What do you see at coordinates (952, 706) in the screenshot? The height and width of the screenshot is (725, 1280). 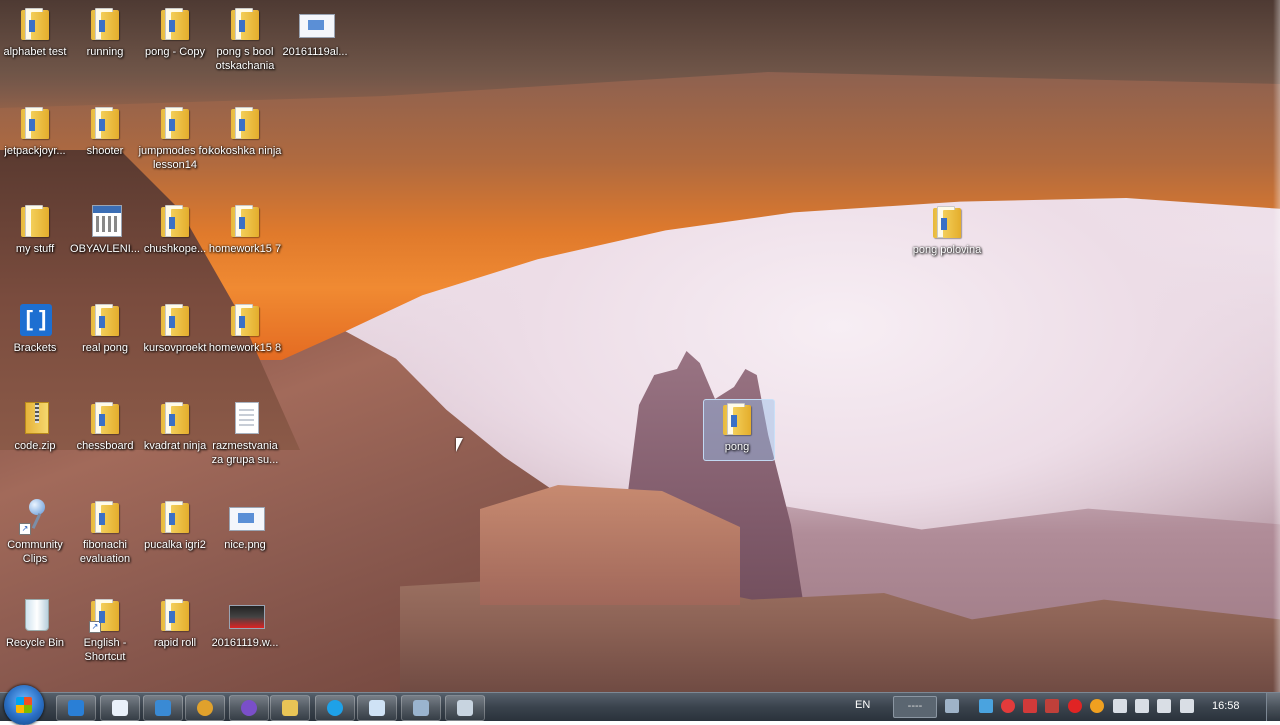 I see `keyboard-icon` at bounding box center [952, 706].